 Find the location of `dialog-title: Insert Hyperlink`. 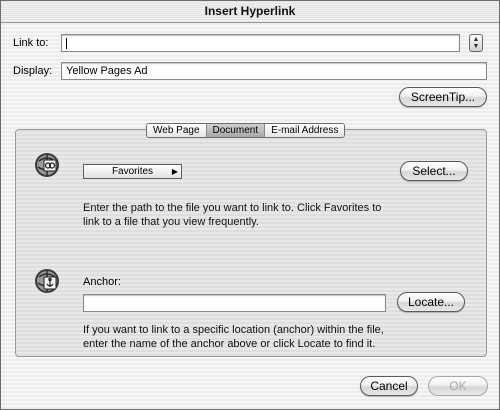

dialog-title: Insert Hyperlink is located at coordinates (250, 12).